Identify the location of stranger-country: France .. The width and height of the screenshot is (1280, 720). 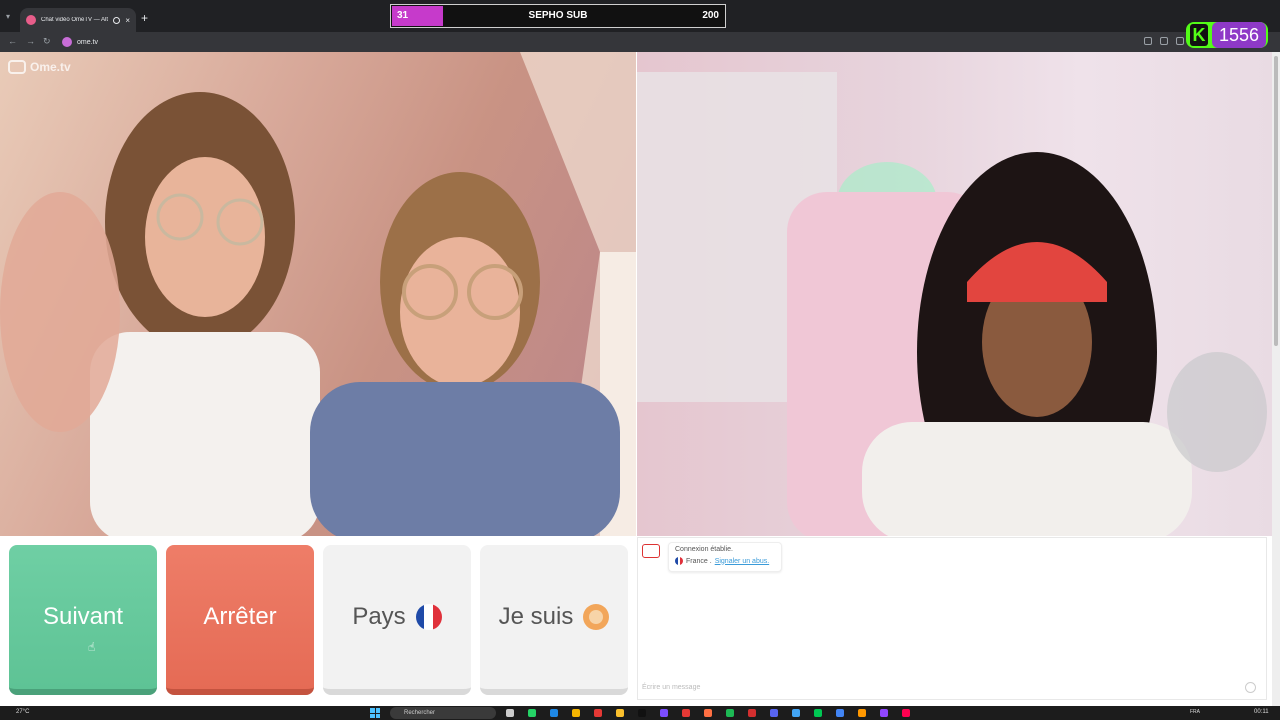
(699, 561).